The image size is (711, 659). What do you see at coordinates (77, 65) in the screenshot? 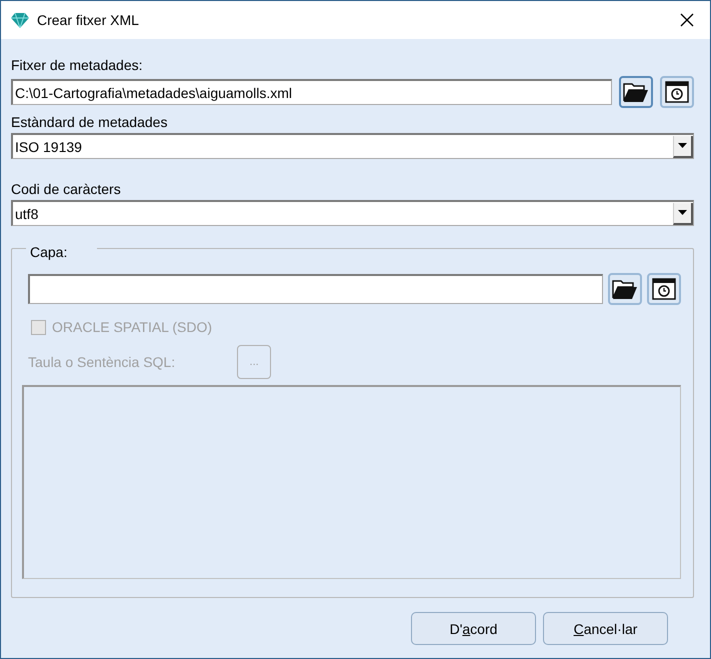
I see `field-label: Fitxer de metadades:` at bounding box center [77, 65].